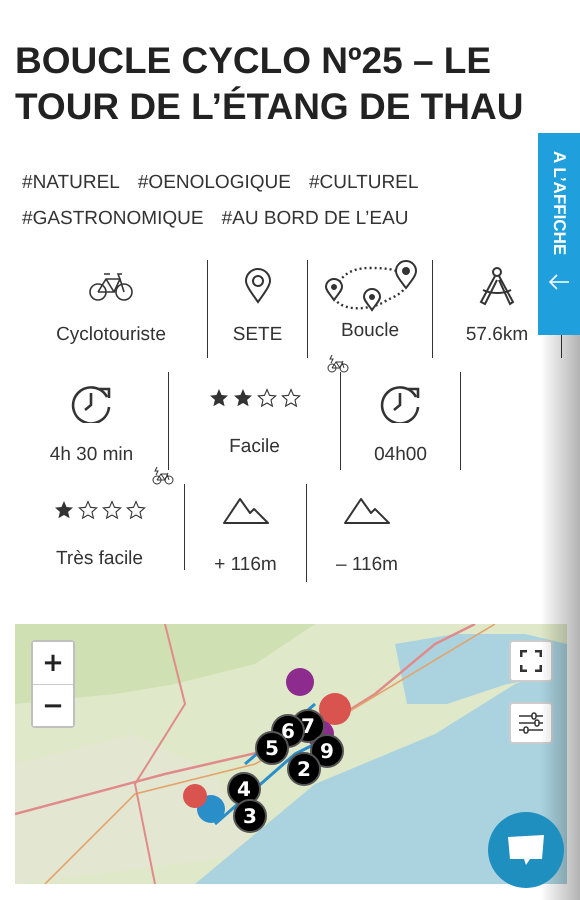 The height and width of the screenshot is (900, 580). I want to click on info-value: – 116m, so click(367, 565).